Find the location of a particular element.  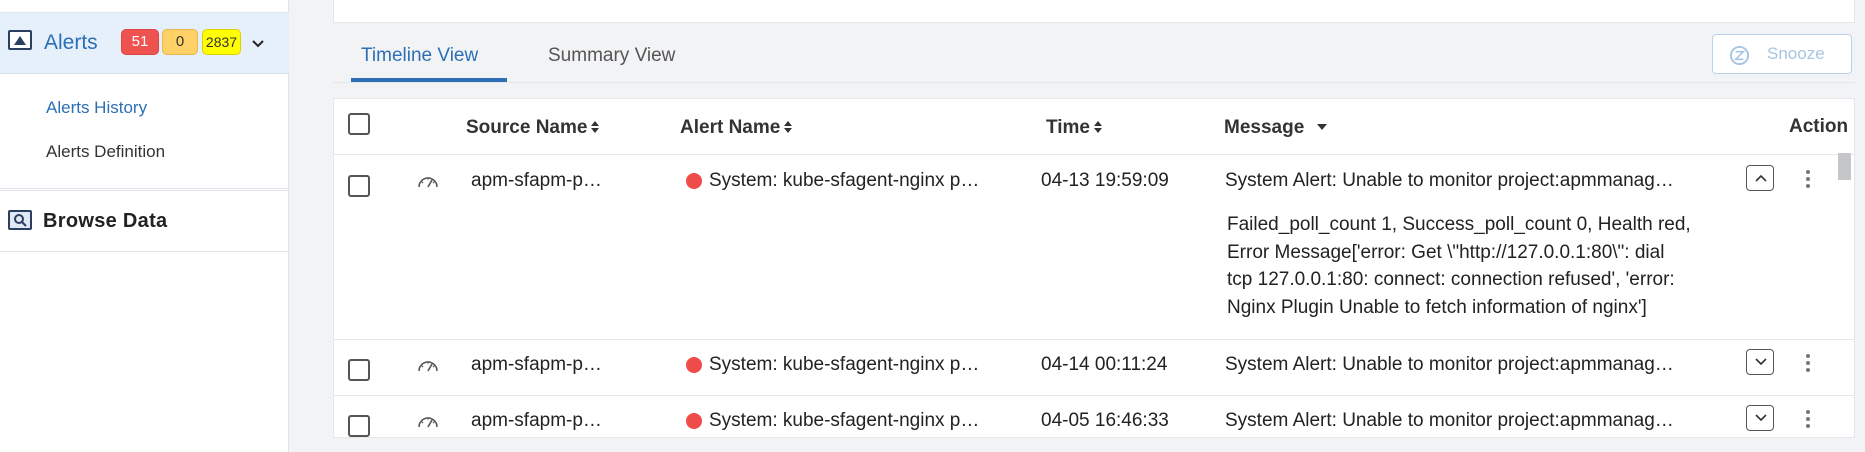

column-alert-name: Alert Name is located at coordinates (736, 128).